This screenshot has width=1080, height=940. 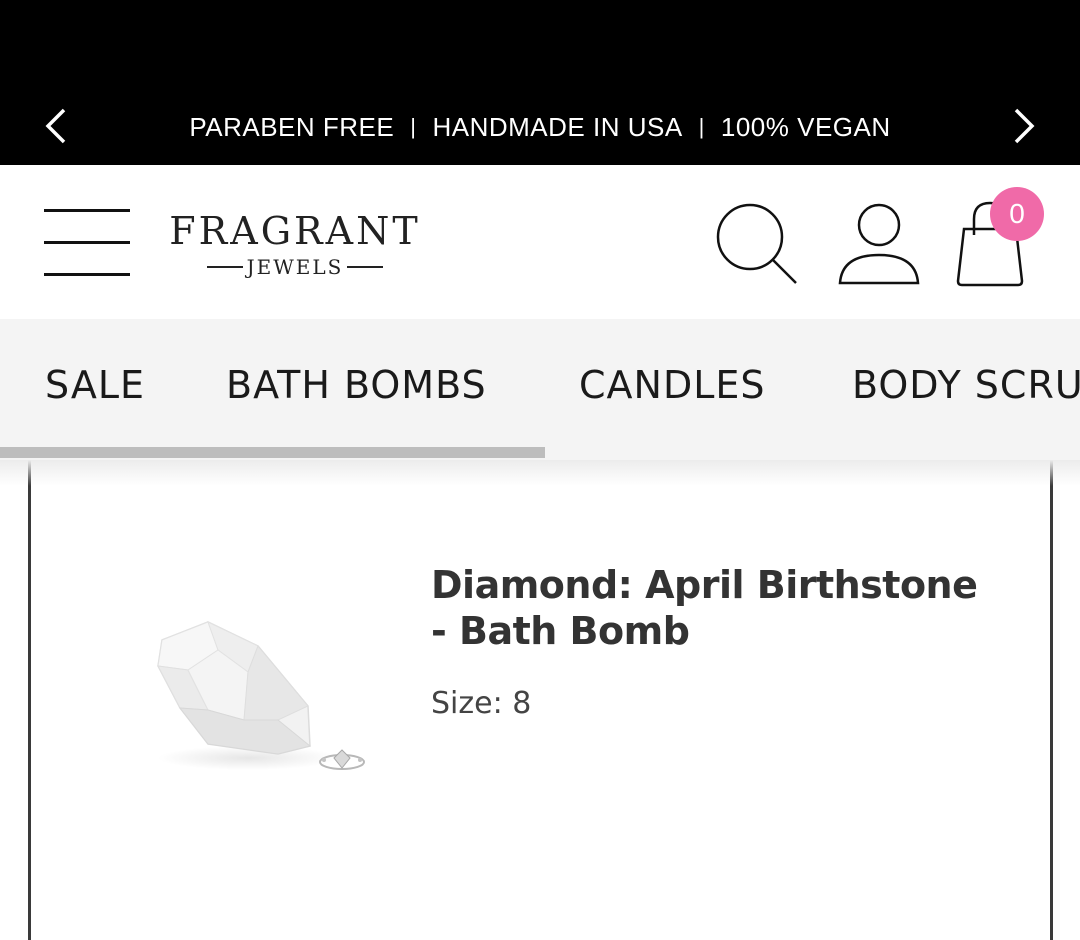 I want to click on logo-sub: JEWELS, so click(x=295, y=267).